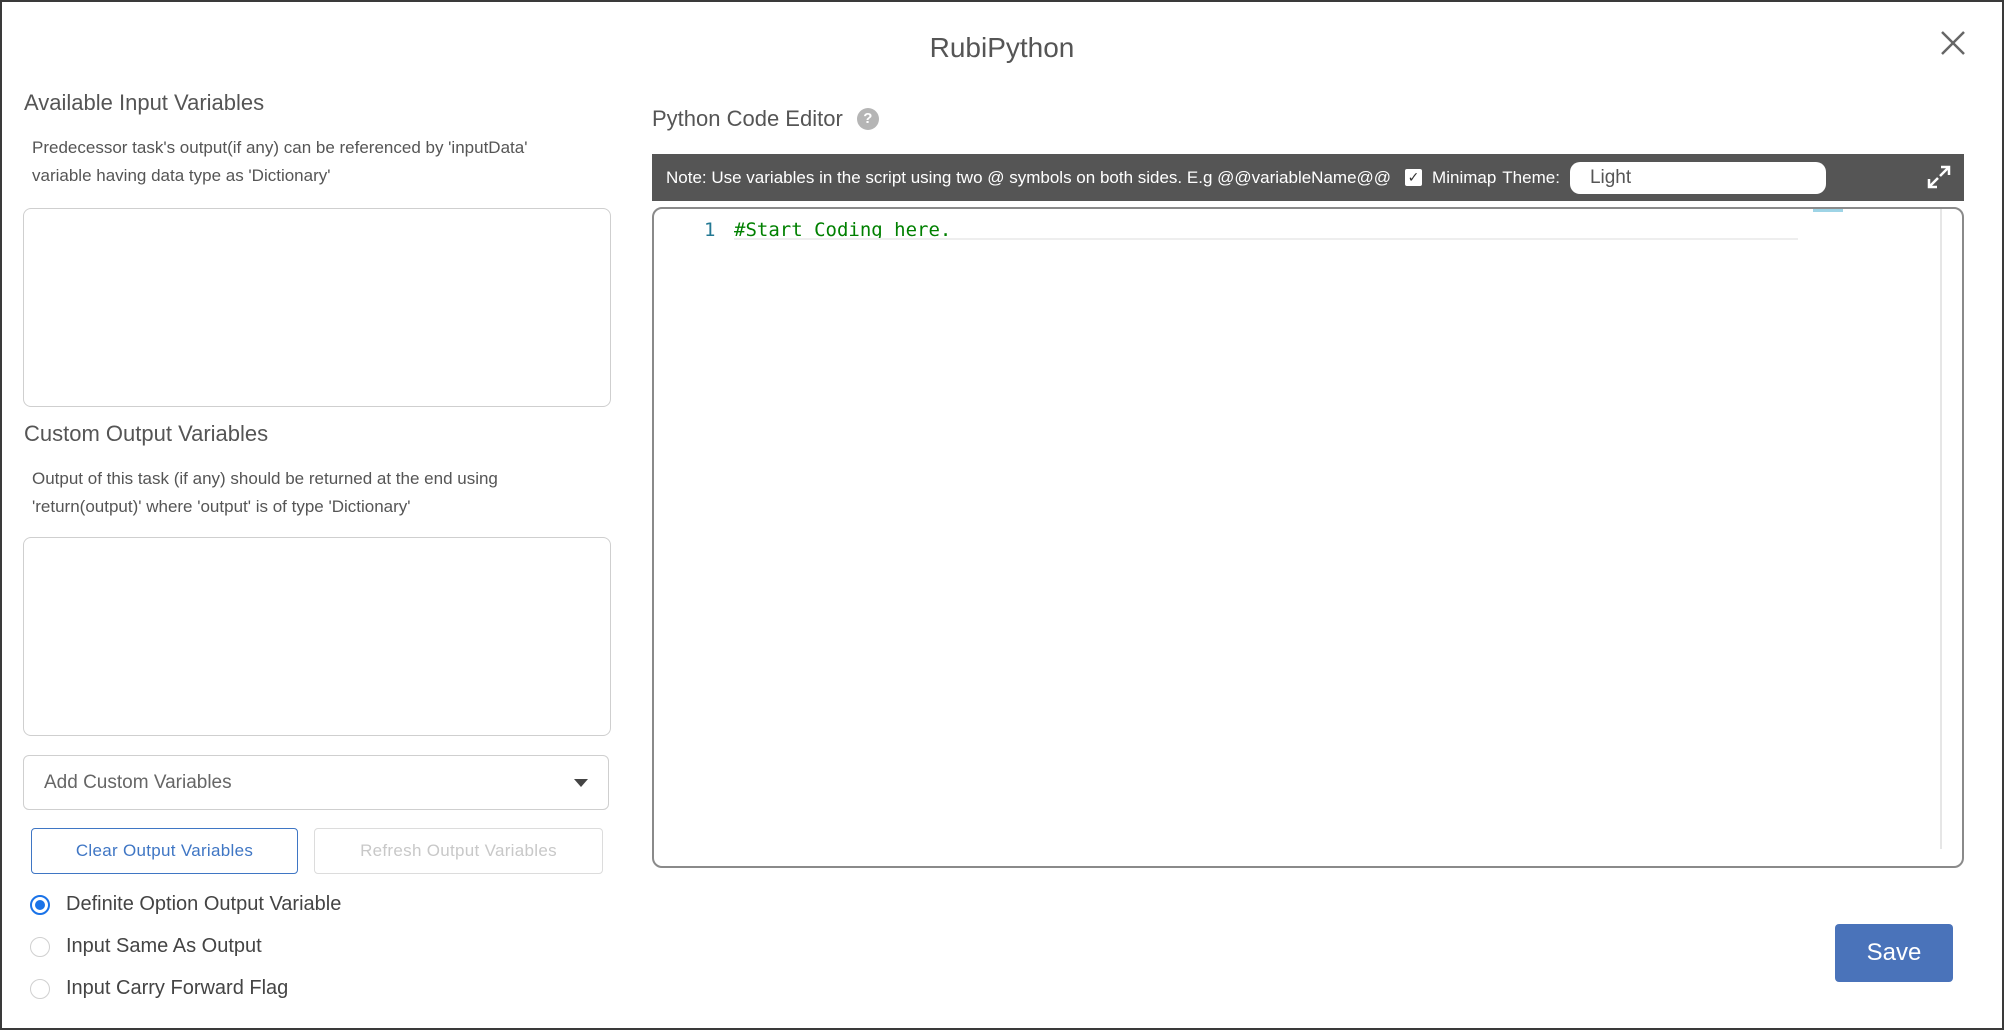  I want to click on radio-input-carry-forward-flag: Input Carry Forward Flag, so click(159, 988).